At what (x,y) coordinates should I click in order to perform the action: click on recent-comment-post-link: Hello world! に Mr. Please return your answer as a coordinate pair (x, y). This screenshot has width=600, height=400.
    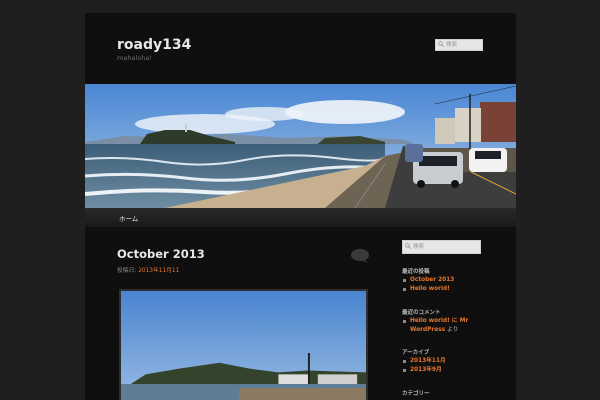
    Looking at the image, I should click on (439, 321).